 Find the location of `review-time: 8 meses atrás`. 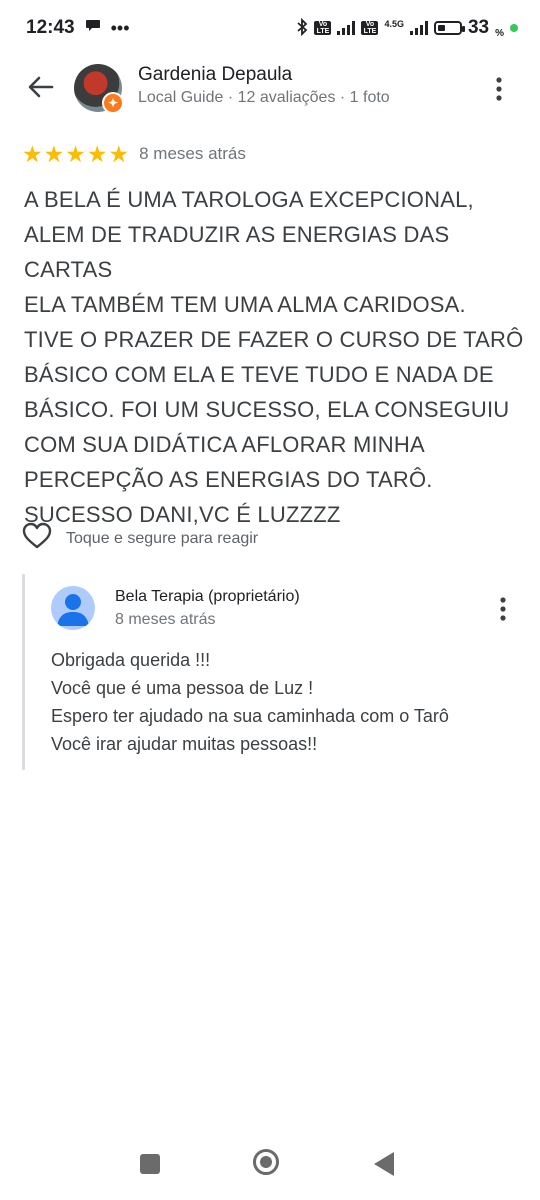

review-time: 8 meses atrás is located at coordinates (192, 153).